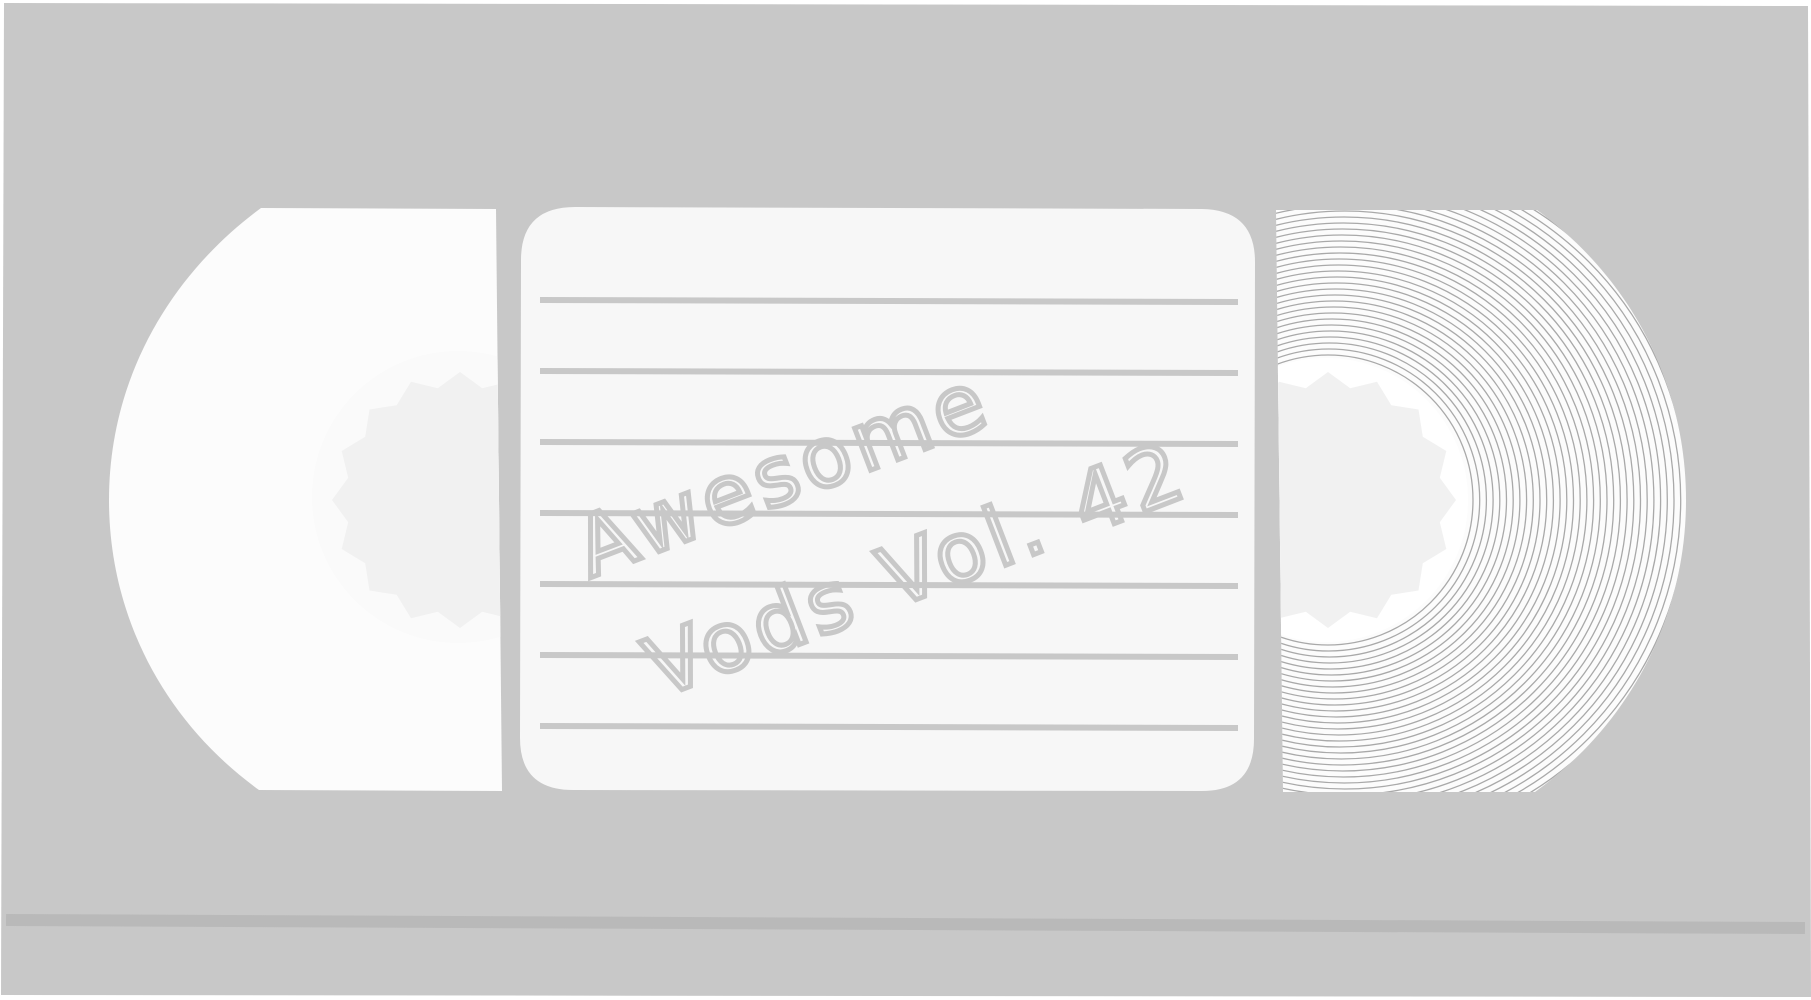 Image resolution: width=1811 pixels, height=1000 pixels. Describe the element at coordinates (905, 924) in the screenshot. I see `bottom-groove` at that location.